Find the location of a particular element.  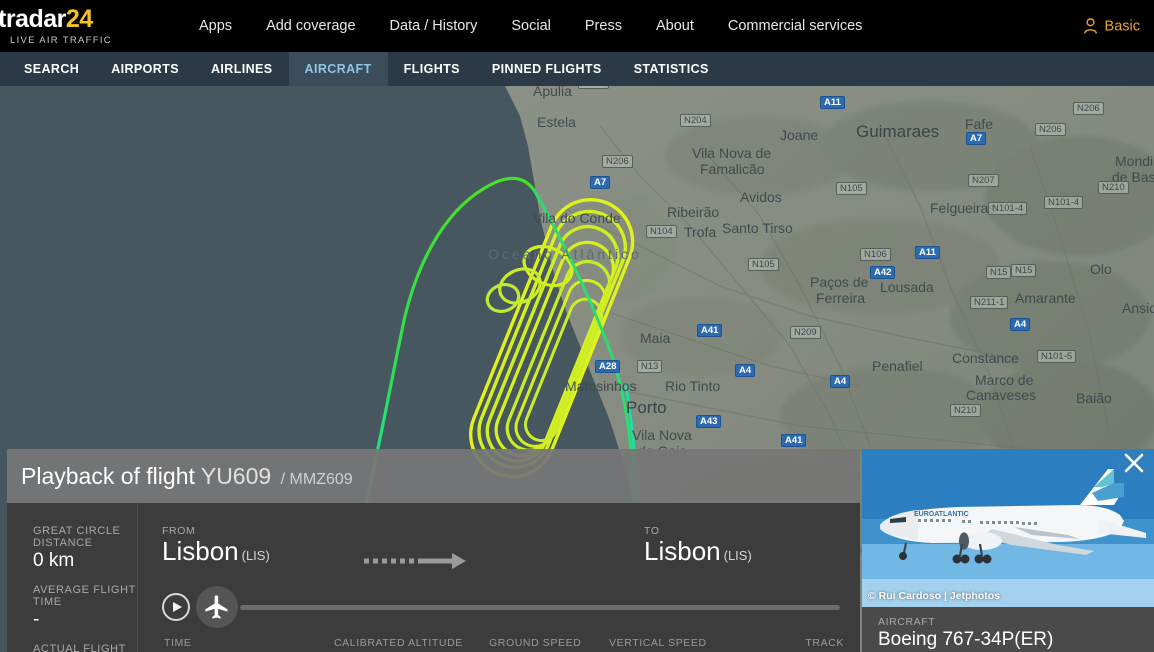

route-destination-city: Lisbon (LIS) is located at coordinates (698, 551).